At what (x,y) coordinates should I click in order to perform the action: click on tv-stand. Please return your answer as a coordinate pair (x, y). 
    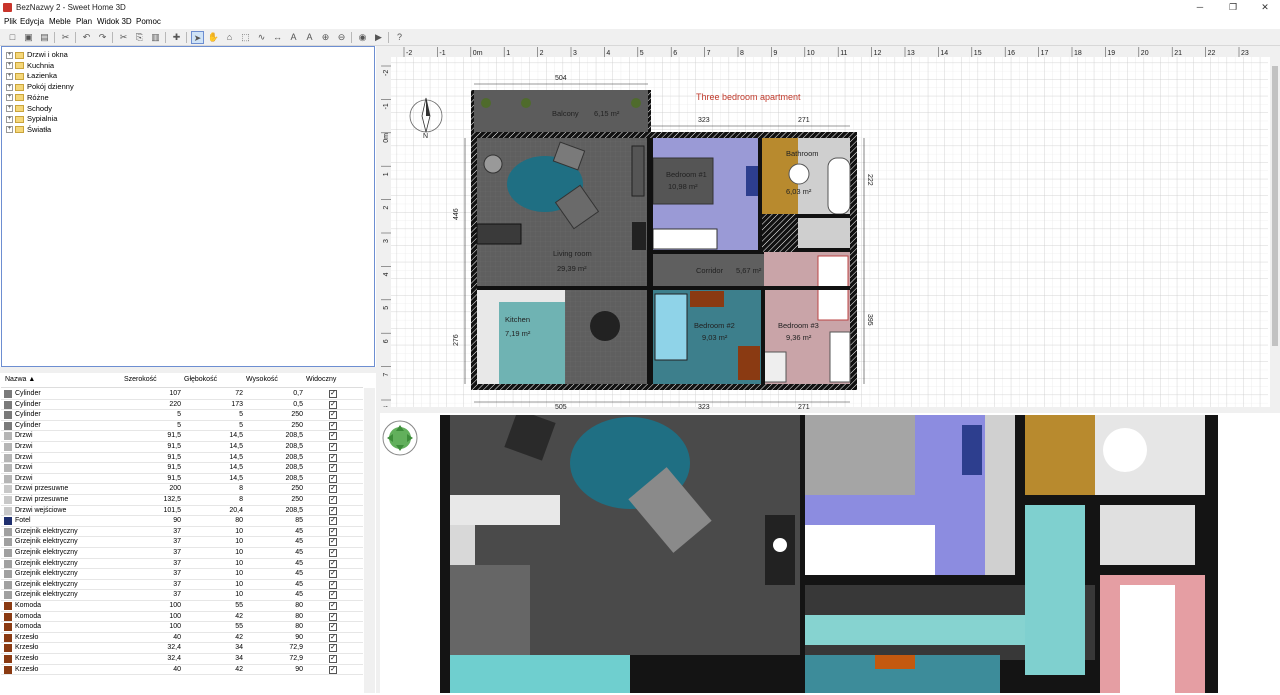
    Looking at the image, I should click on (639, 236).